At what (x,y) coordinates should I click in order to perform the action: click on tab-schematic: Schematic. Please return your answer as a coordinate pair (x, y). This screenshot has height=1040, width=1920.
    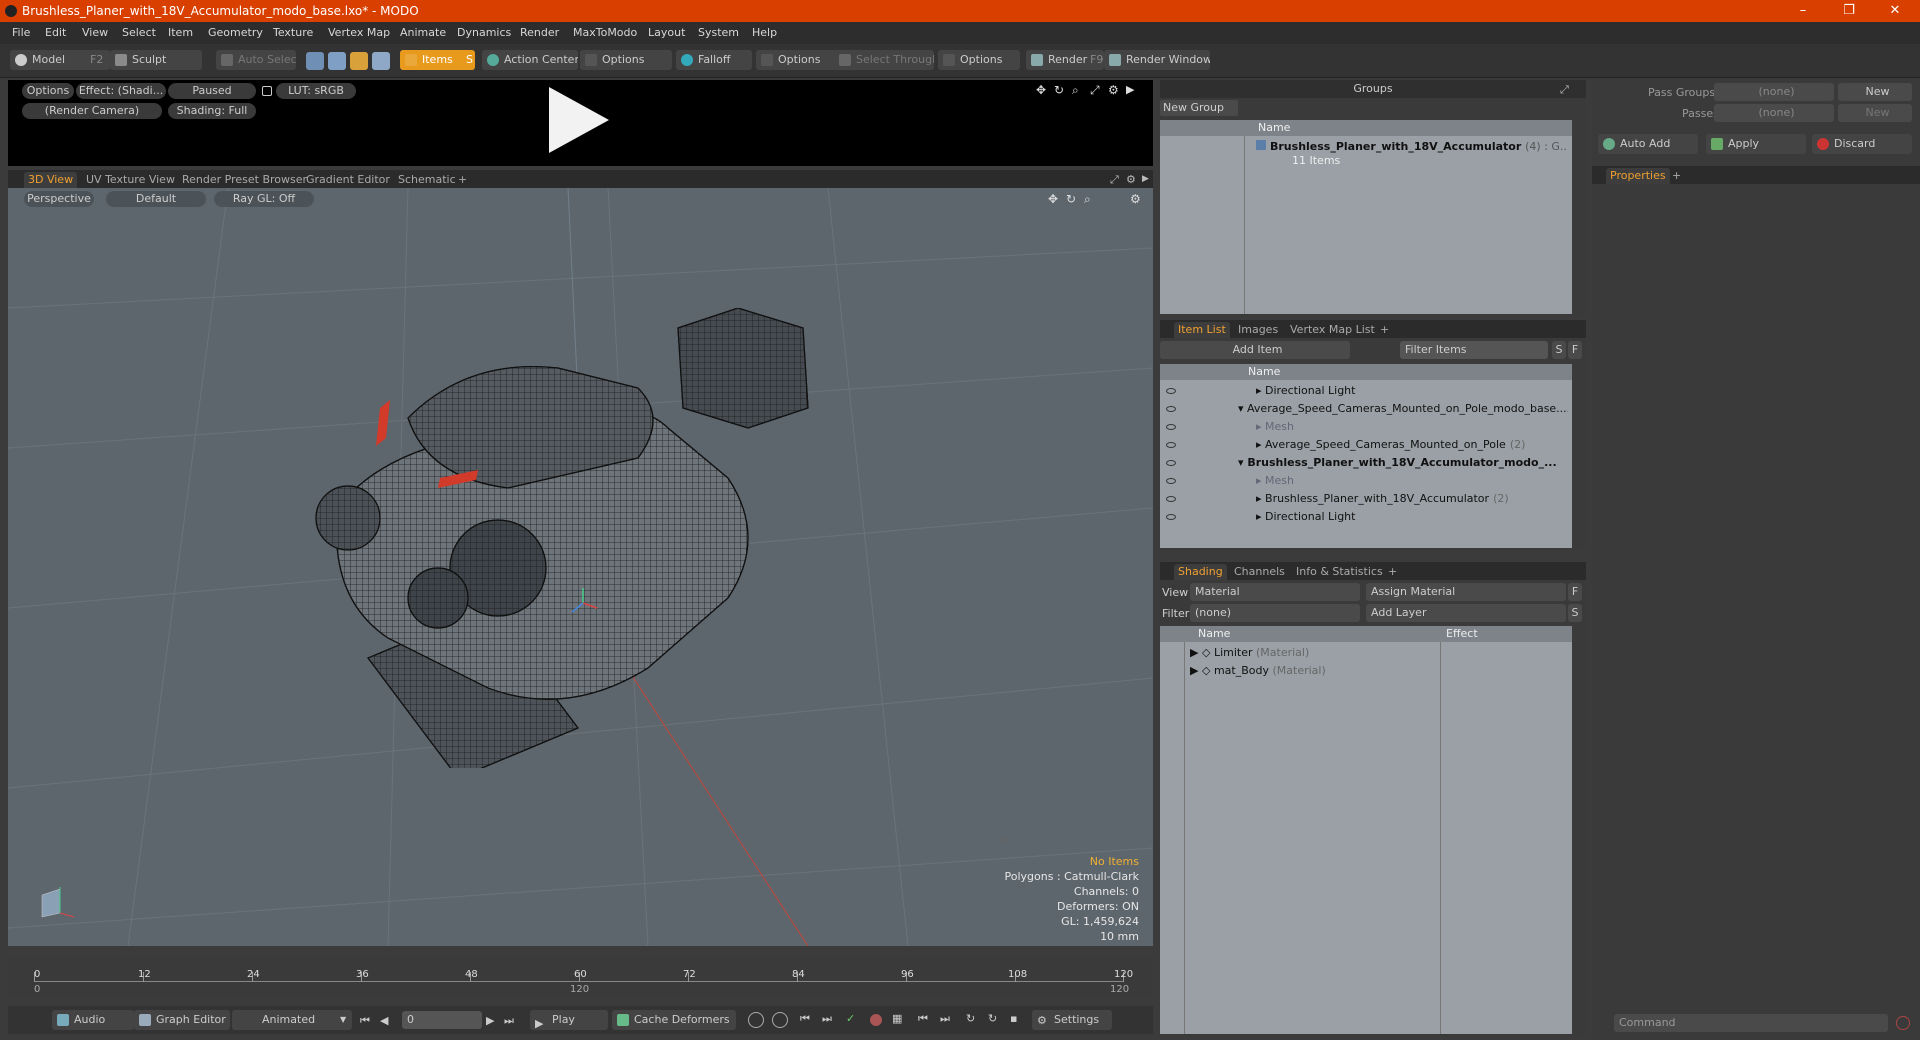
    Looking at the image, I should click on (427, 180).